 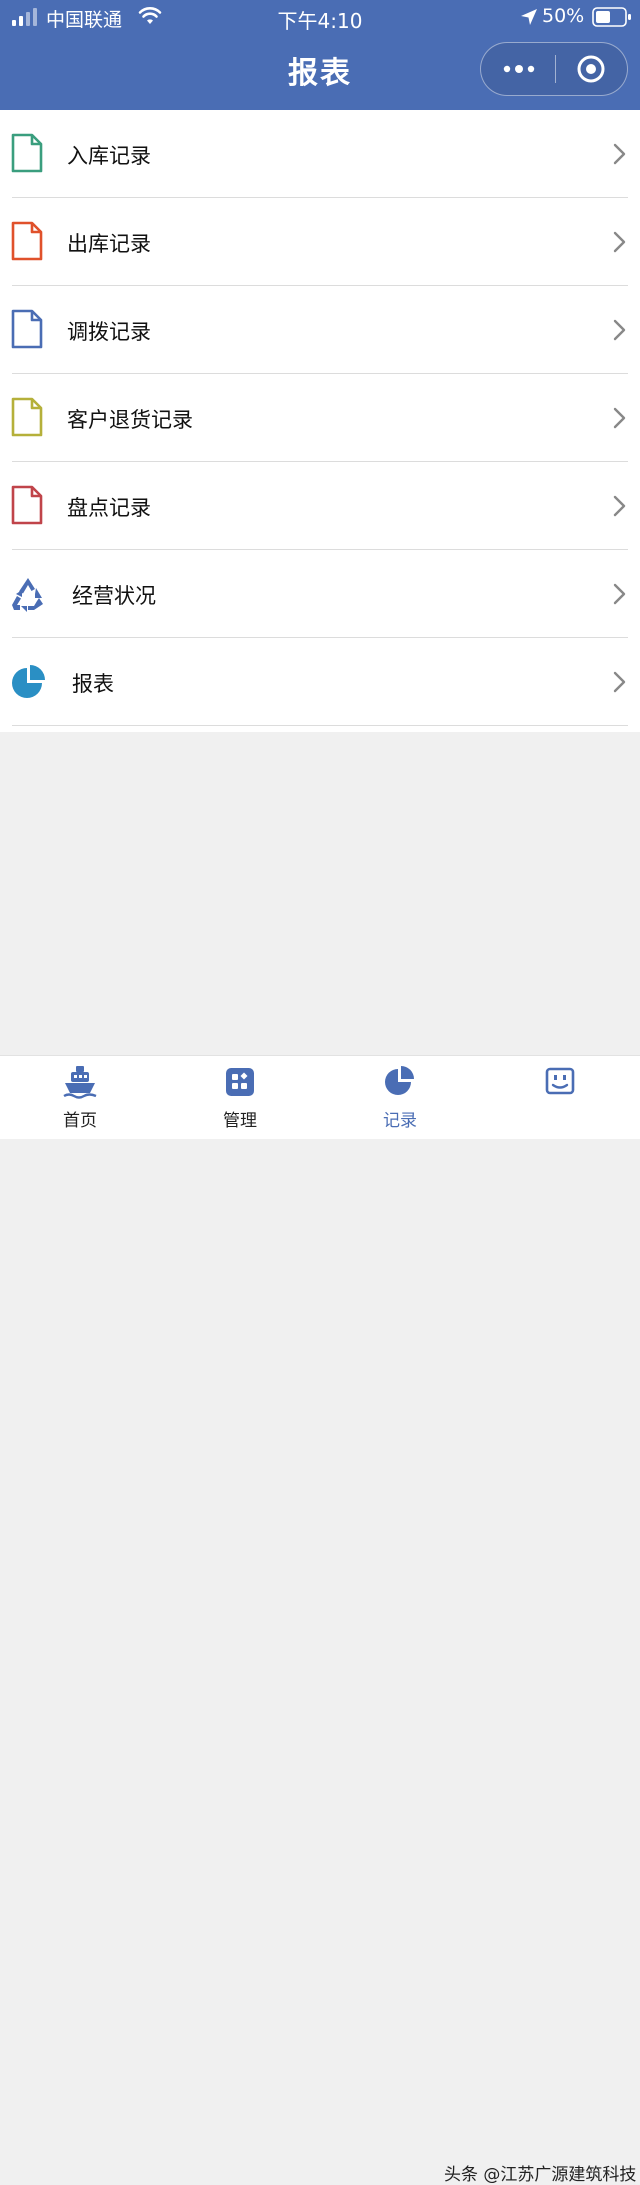 What do you see at coordinates (320, 418) in the screenshot?
I see `menu-item-customer-return-records: 客户退货记录` at bounding box center [320, 418].